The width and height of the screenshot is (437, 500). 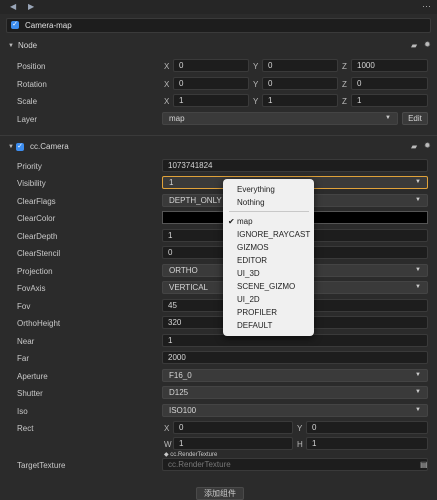 I want to click on rect-h-input: 1, so click(x=367, y=443).